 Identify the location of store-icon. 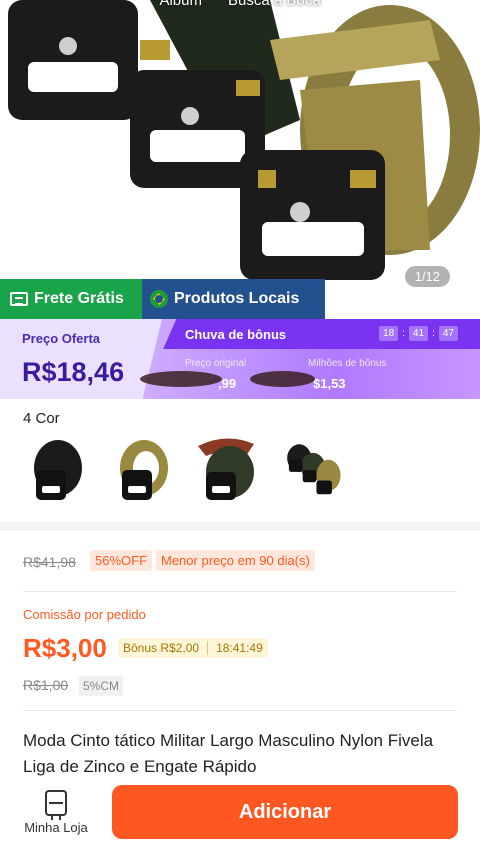
(56, 805).